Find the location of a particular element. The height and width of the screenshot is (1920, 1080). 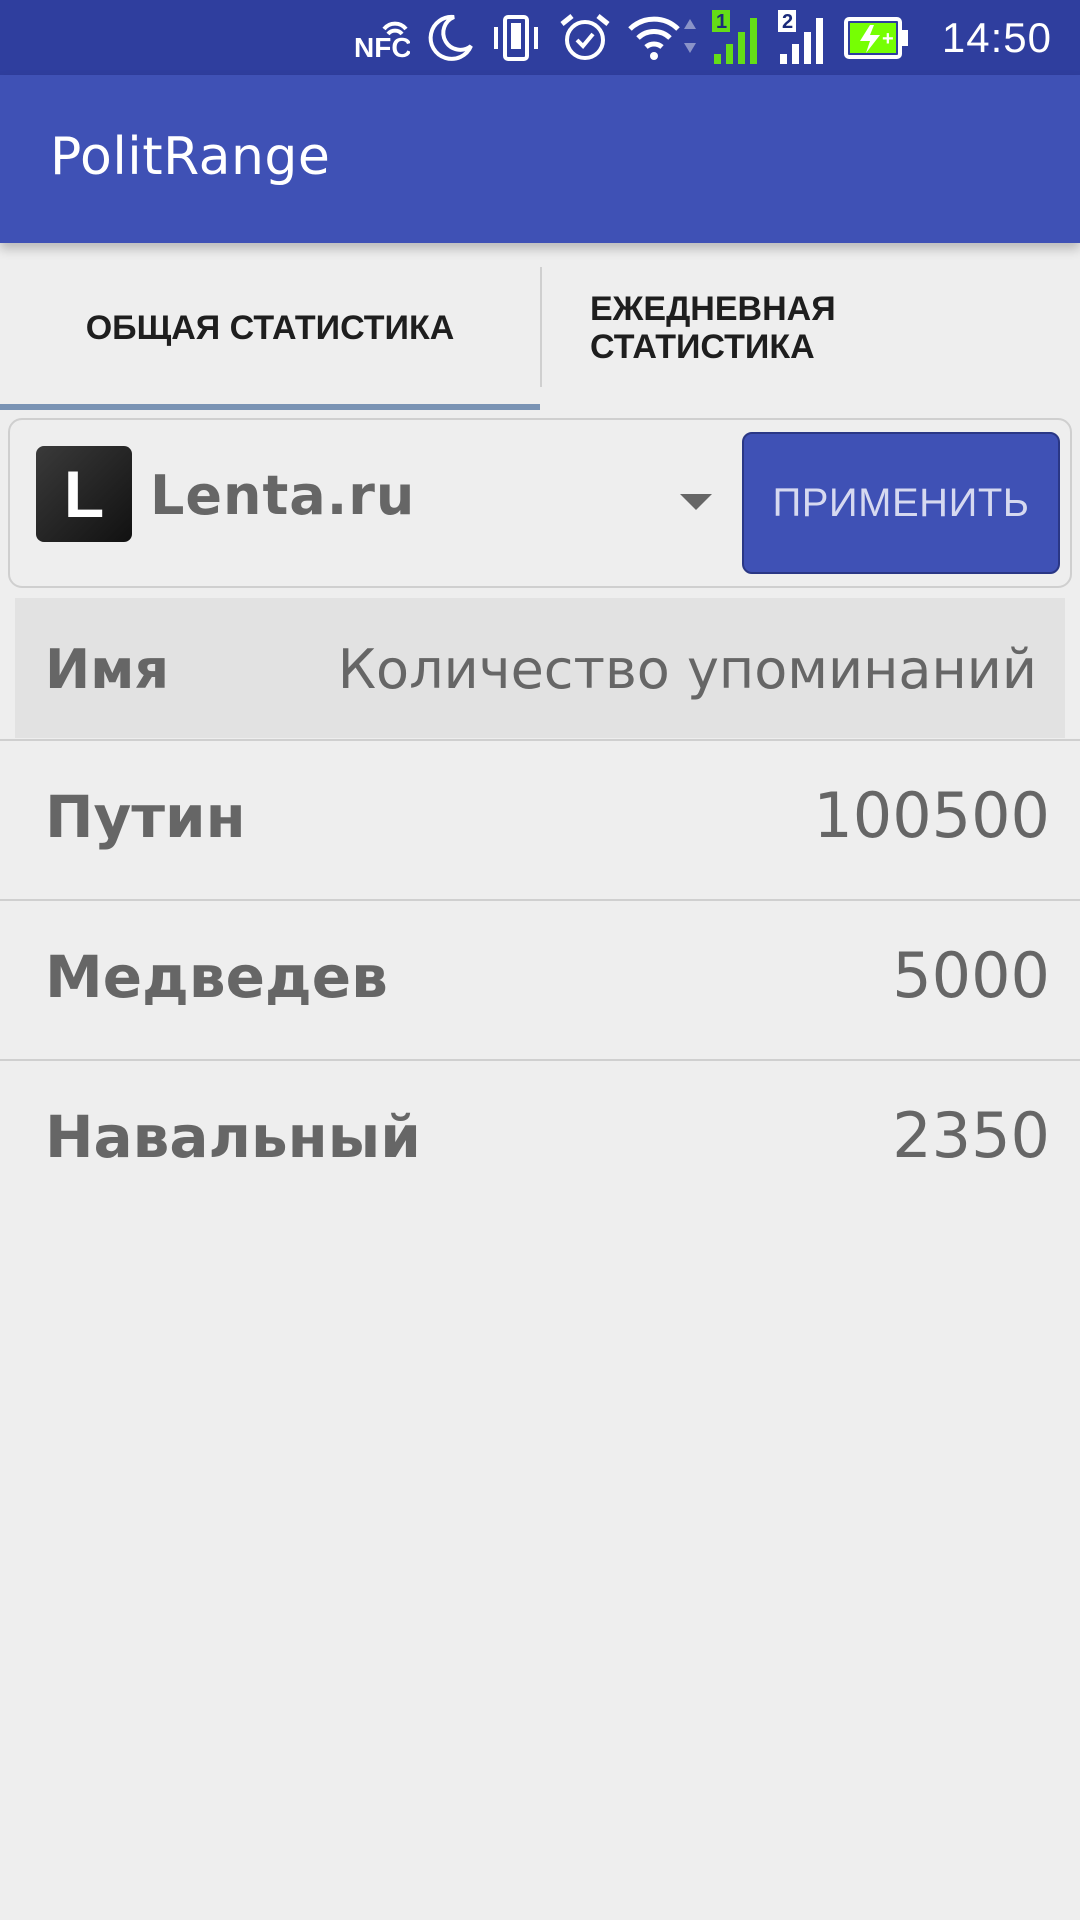

nfc-icon-label: NFC is located at coordinates (382, 46).